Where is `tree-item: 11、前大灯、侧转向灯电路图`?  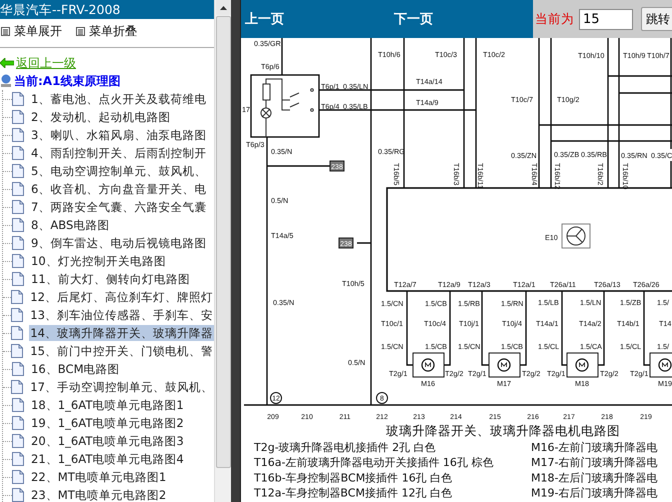 tree-item: 11、前大灯、侧转向灯电路图 is located at coordinates (110, 279).